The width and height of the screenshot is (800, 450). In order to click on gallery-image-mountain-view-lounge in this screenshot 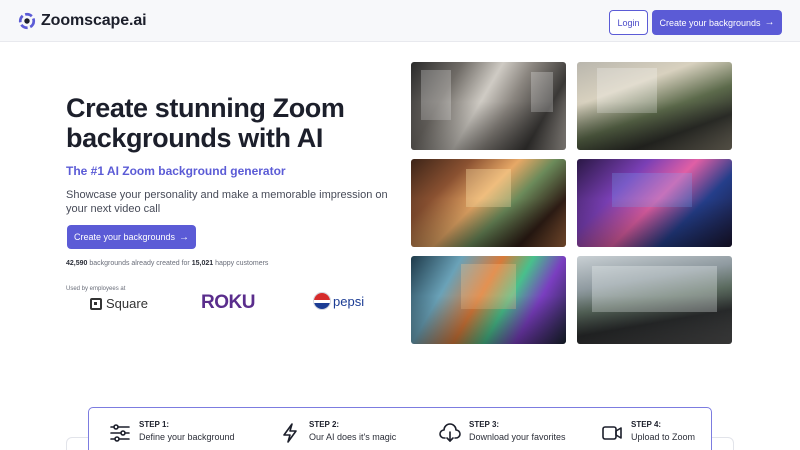, I will do `click(654, 106)`.